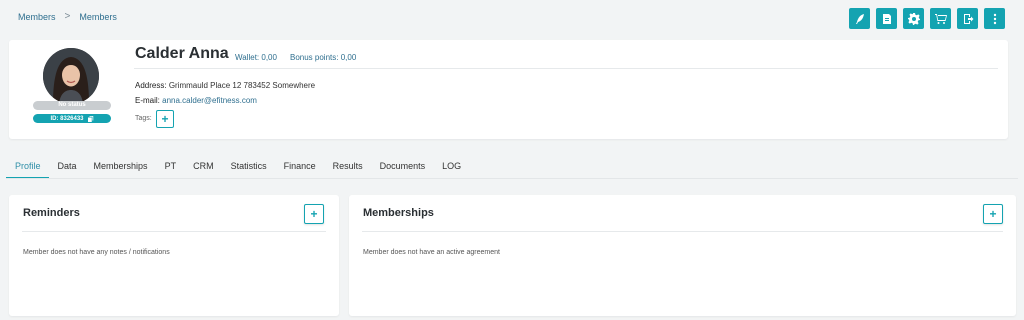 This screenshot has height=320, width=1024. What do you see at coordinates (67, 118) in the screenshot?
I see `member-id-label: ID: 8326433` at bounding box center [67, 118].